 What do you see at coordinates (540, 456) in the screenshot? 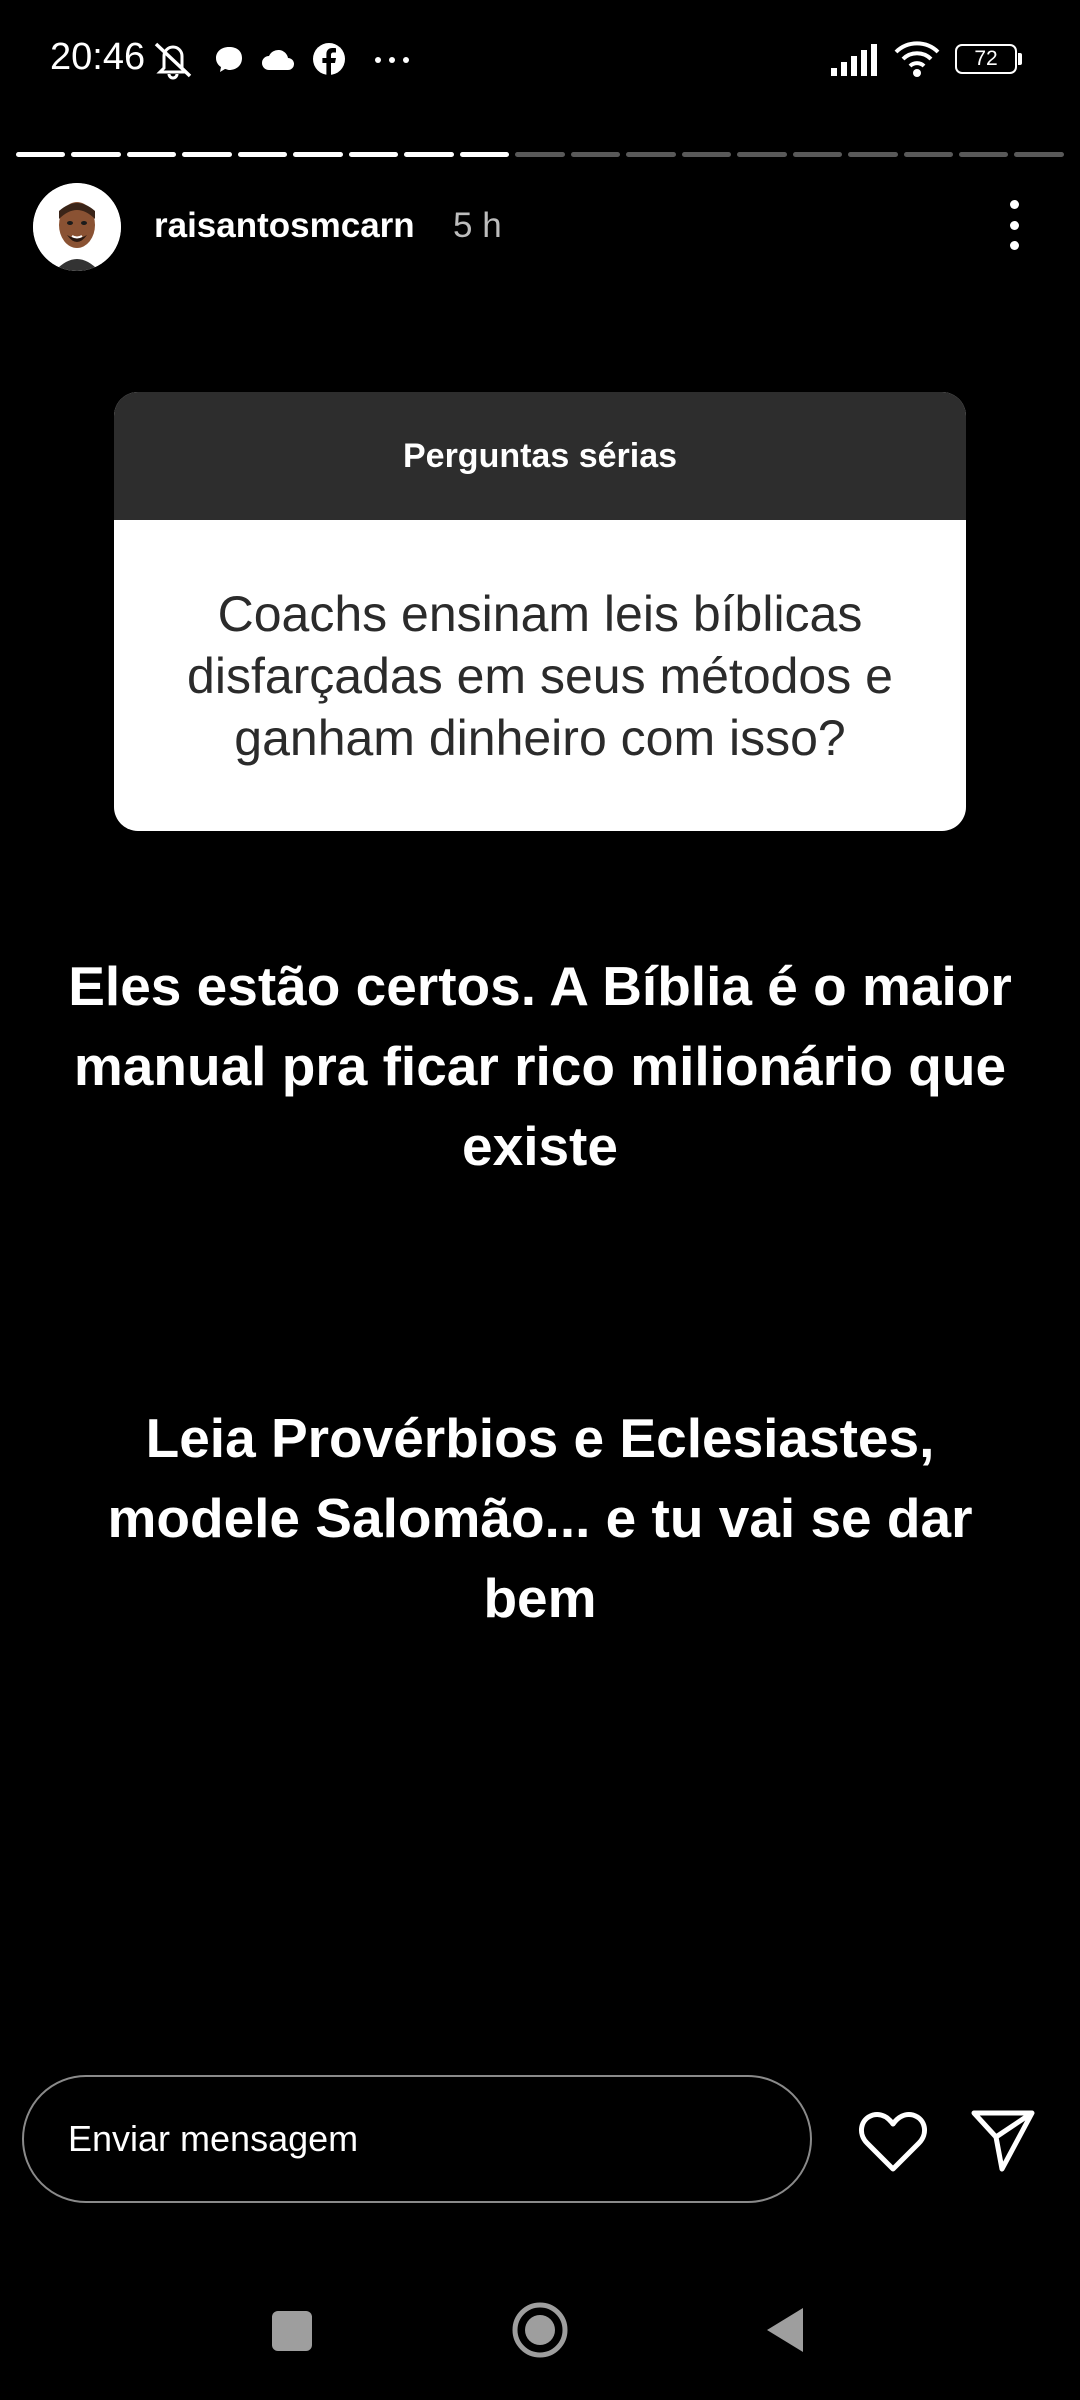
I see `question-sticker-title: Perguntas sérias` at bounding box center [540, 456].